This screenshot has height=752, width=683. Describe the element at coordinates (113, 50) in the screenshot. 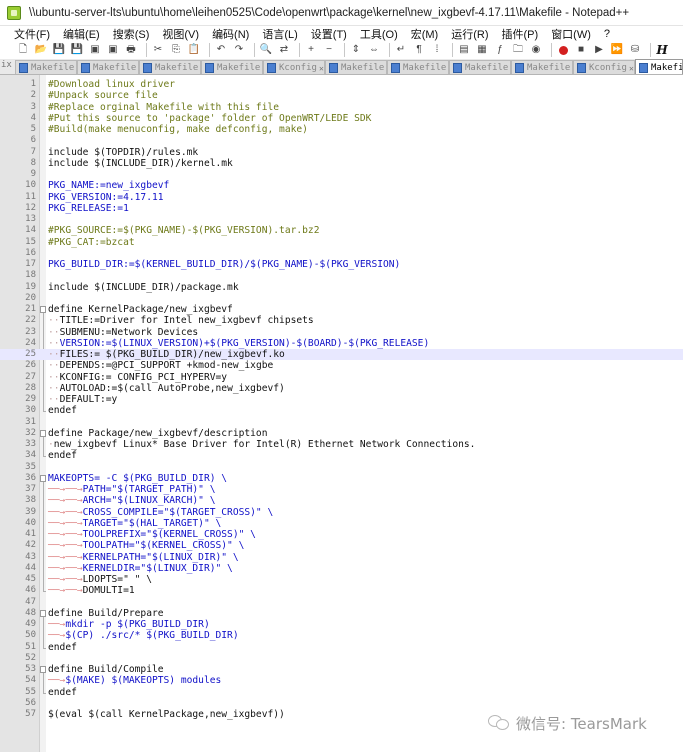

I see `close-all-icon: ▣` at that location.